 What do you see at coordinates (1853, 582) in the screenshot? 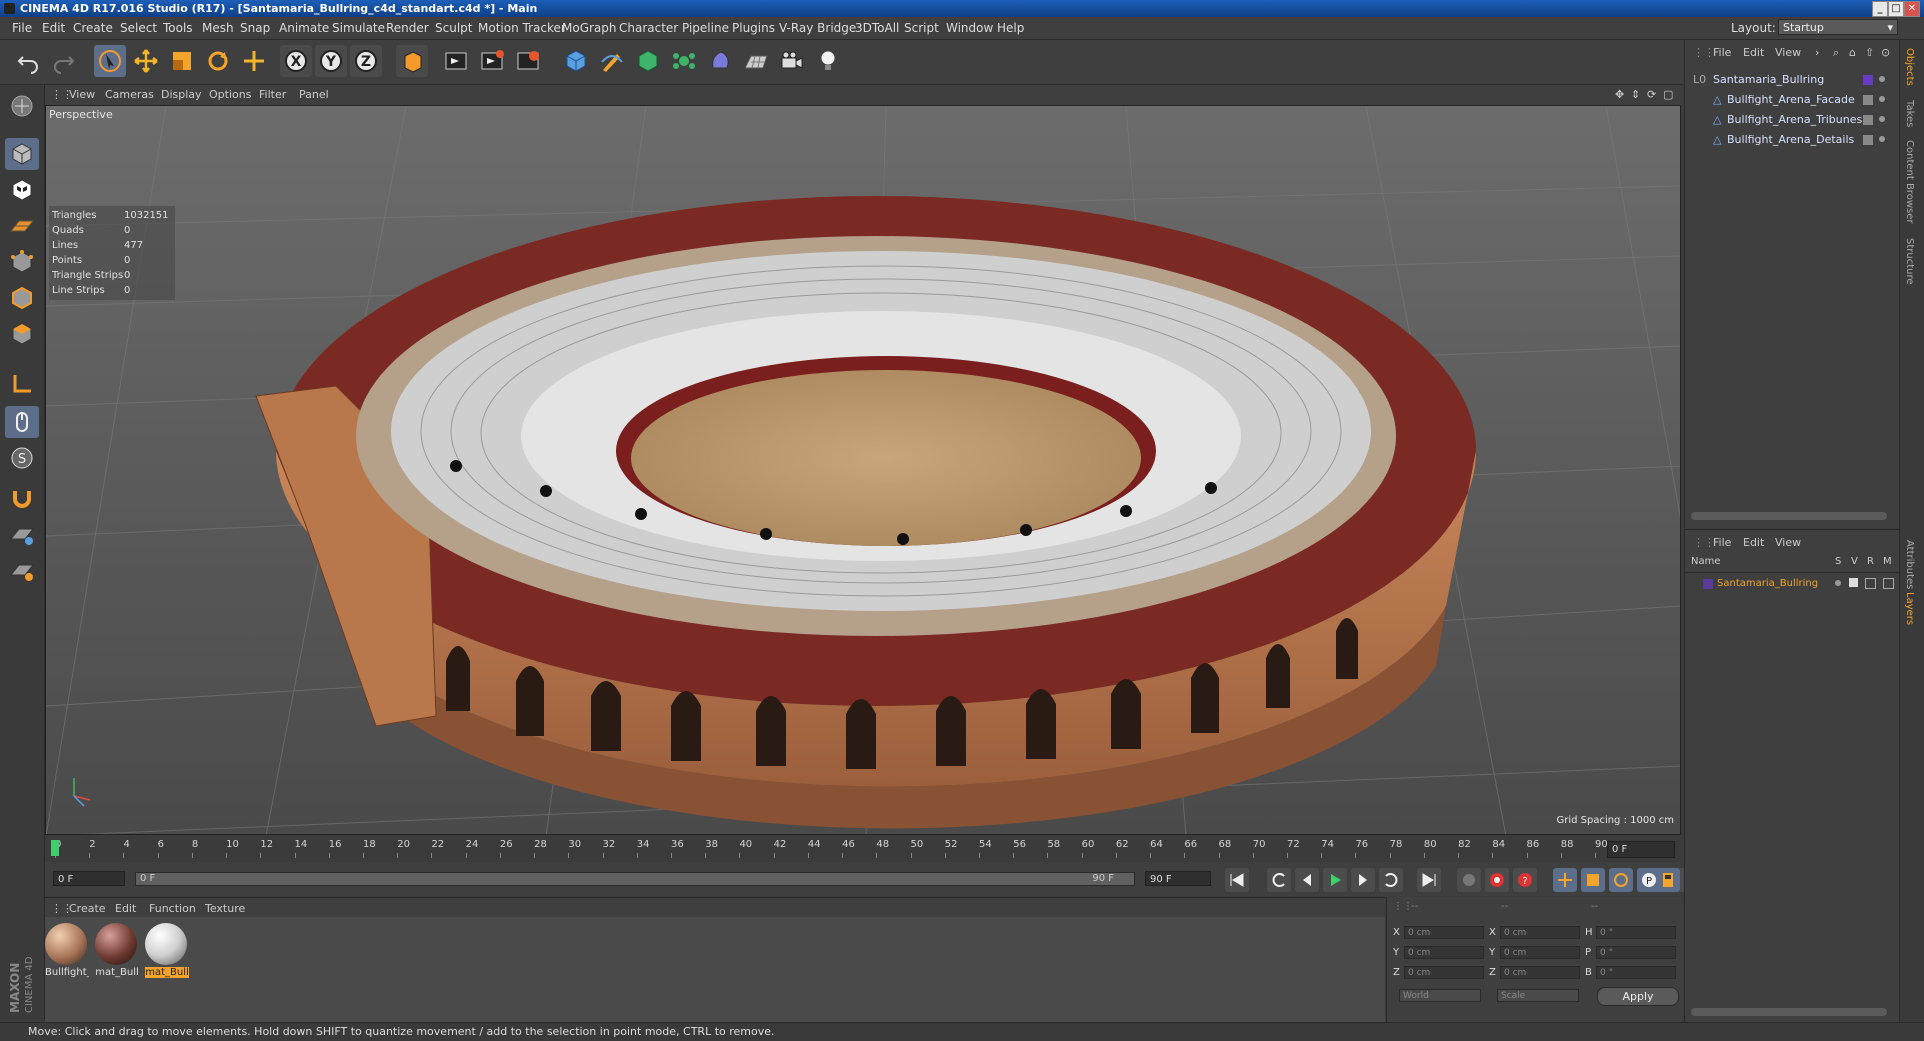
I see `visible-toggle-icon` at bounding box center [1853, 582].